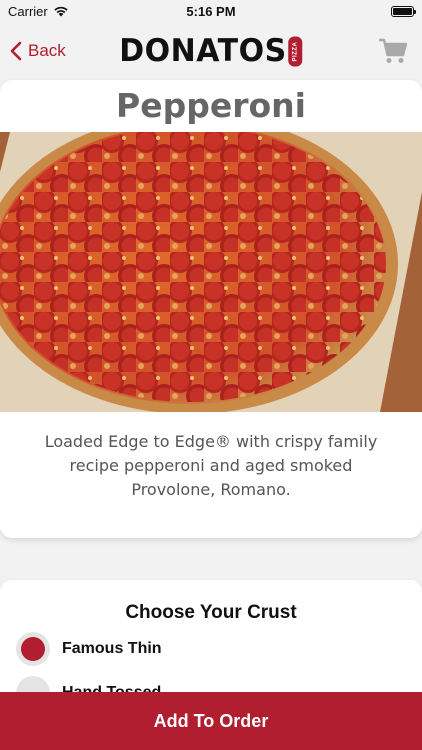 Image resolution: width=422 pixels, height=750 pixels. Describe the element at coordinates (203, 51) in the screenshot. I see `logo-text: DONATOS` at that location.